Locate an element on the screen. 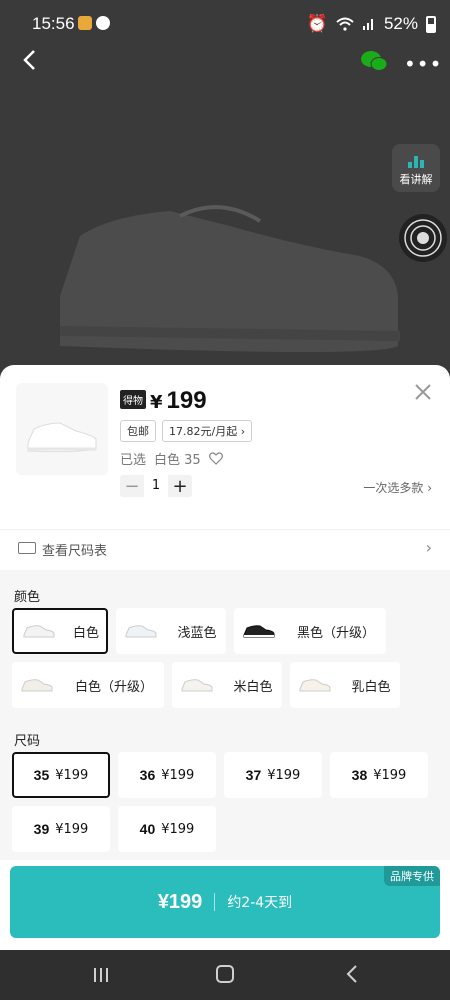  size-option-38: 38 ¥199 is located at coordinates (379, 775).